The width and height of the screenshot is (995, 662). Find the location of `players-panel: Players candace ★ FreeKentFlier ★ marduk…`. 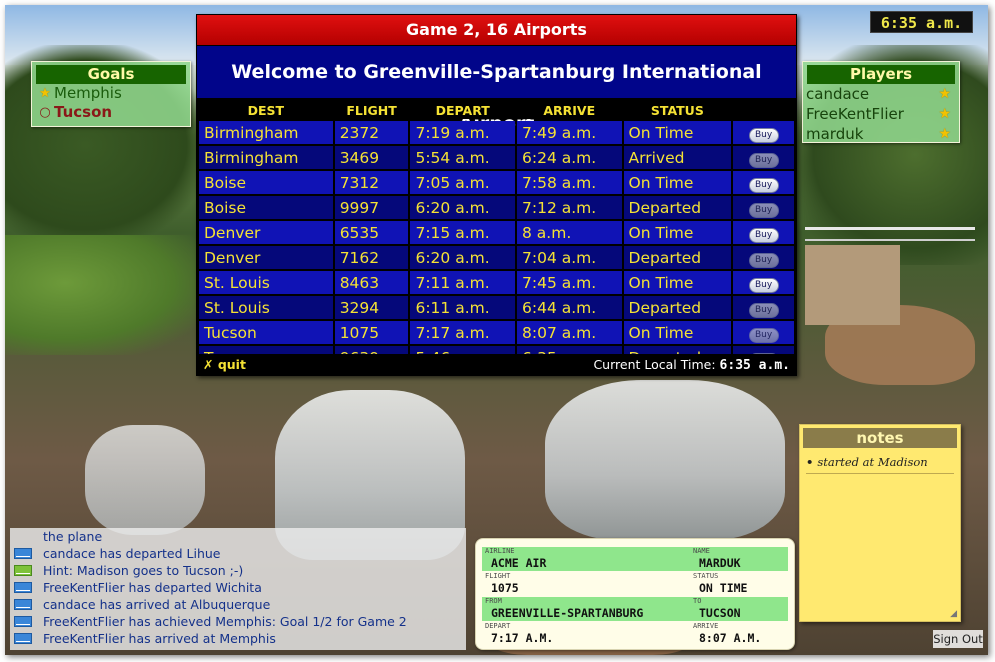

players-panel: Players candace ★ FreeKentFlier ★ marduk… is located at coordinates (881, 102).